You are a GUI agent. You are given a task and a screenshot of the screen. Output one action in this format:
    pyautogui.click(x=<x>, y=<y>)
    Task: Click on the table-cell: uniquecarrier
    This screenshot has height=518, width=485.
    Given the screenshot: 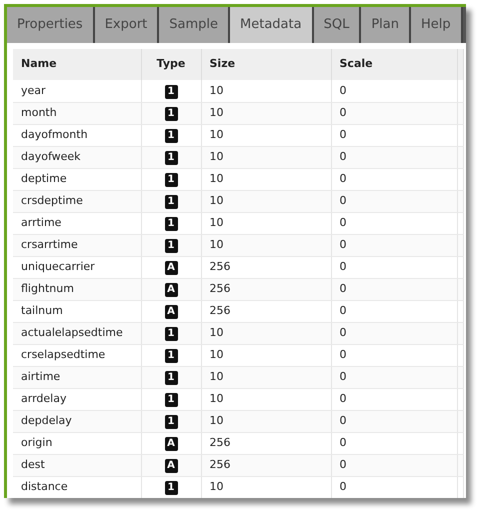 What is the action you would take?
    pyautogui.click(x=77, y=267)
    